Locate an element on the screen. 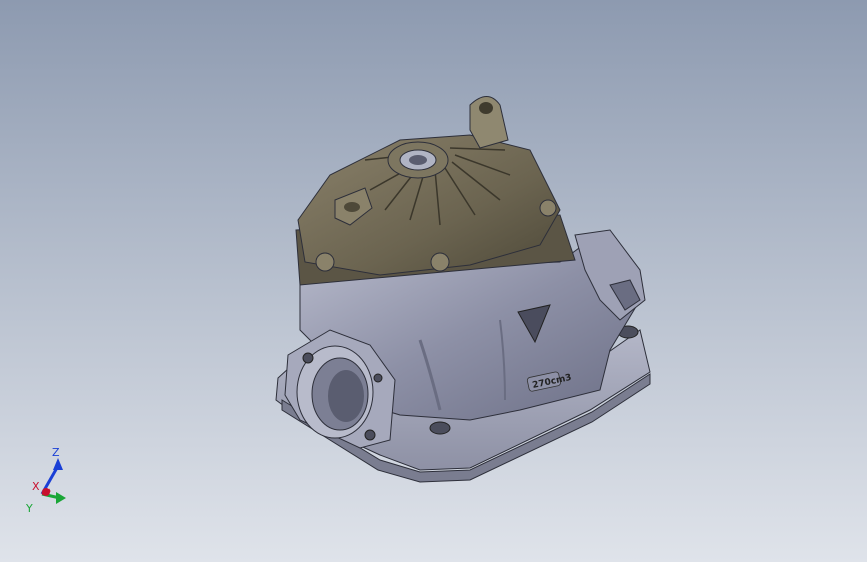 This screenshot has width=867, height=562. z-axis-label: Z is located at coordinates (56, 452).